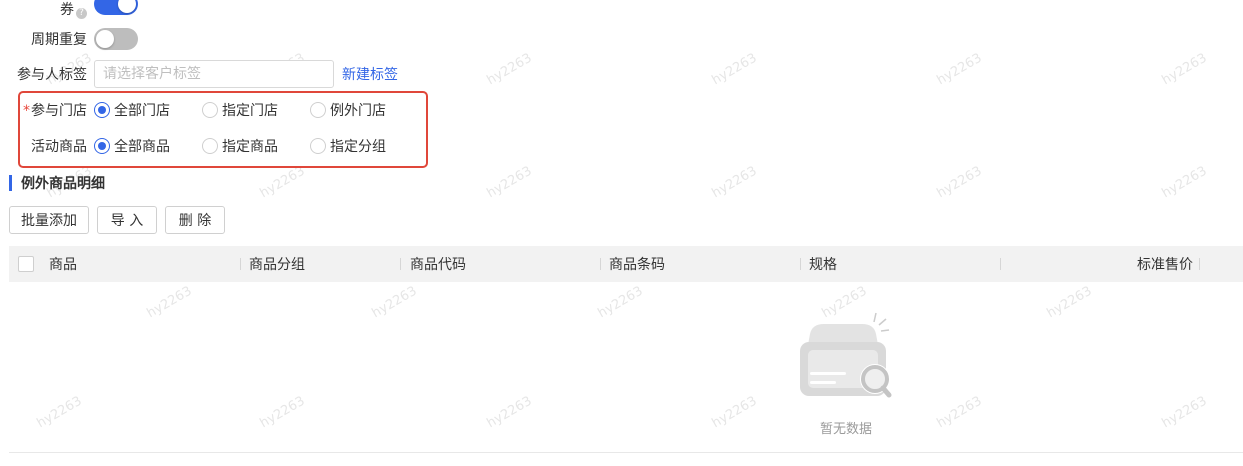 This screenshot has height=466, width=1243. I want to click on radio-label: 指定分组, so click(358, 147).